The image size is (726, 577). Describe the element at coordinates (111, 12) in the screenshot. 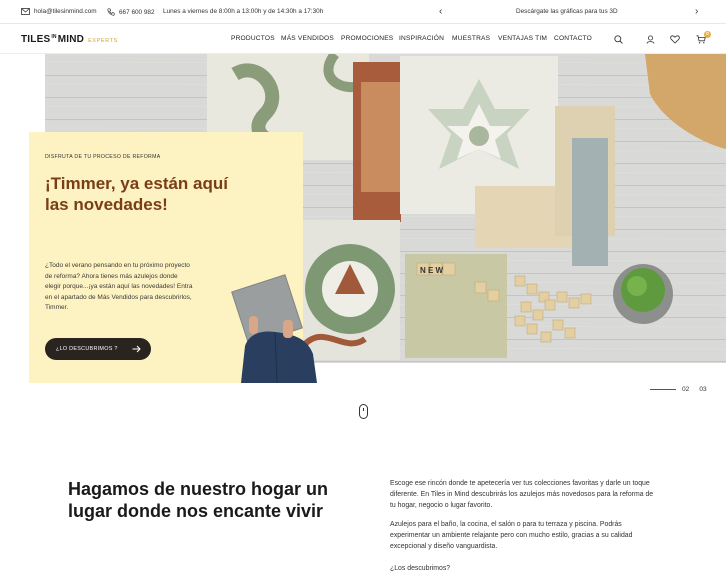

I see `phone-icon` at that location.